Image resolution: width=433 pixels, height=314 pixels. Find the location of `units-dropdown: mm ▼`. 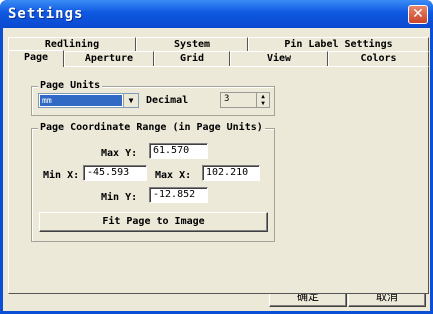

units-dropdown: mm ▼ is located at coordinates (88, 100).